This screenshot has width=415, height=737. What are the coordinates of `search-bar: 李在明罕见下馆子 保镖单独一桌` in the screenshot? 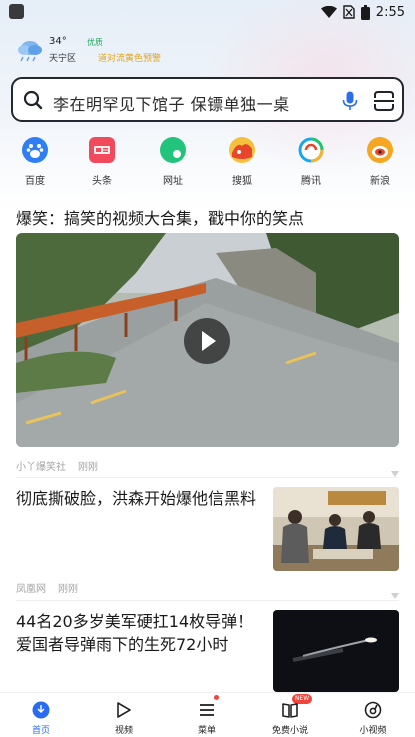 It's located at (207, 99).